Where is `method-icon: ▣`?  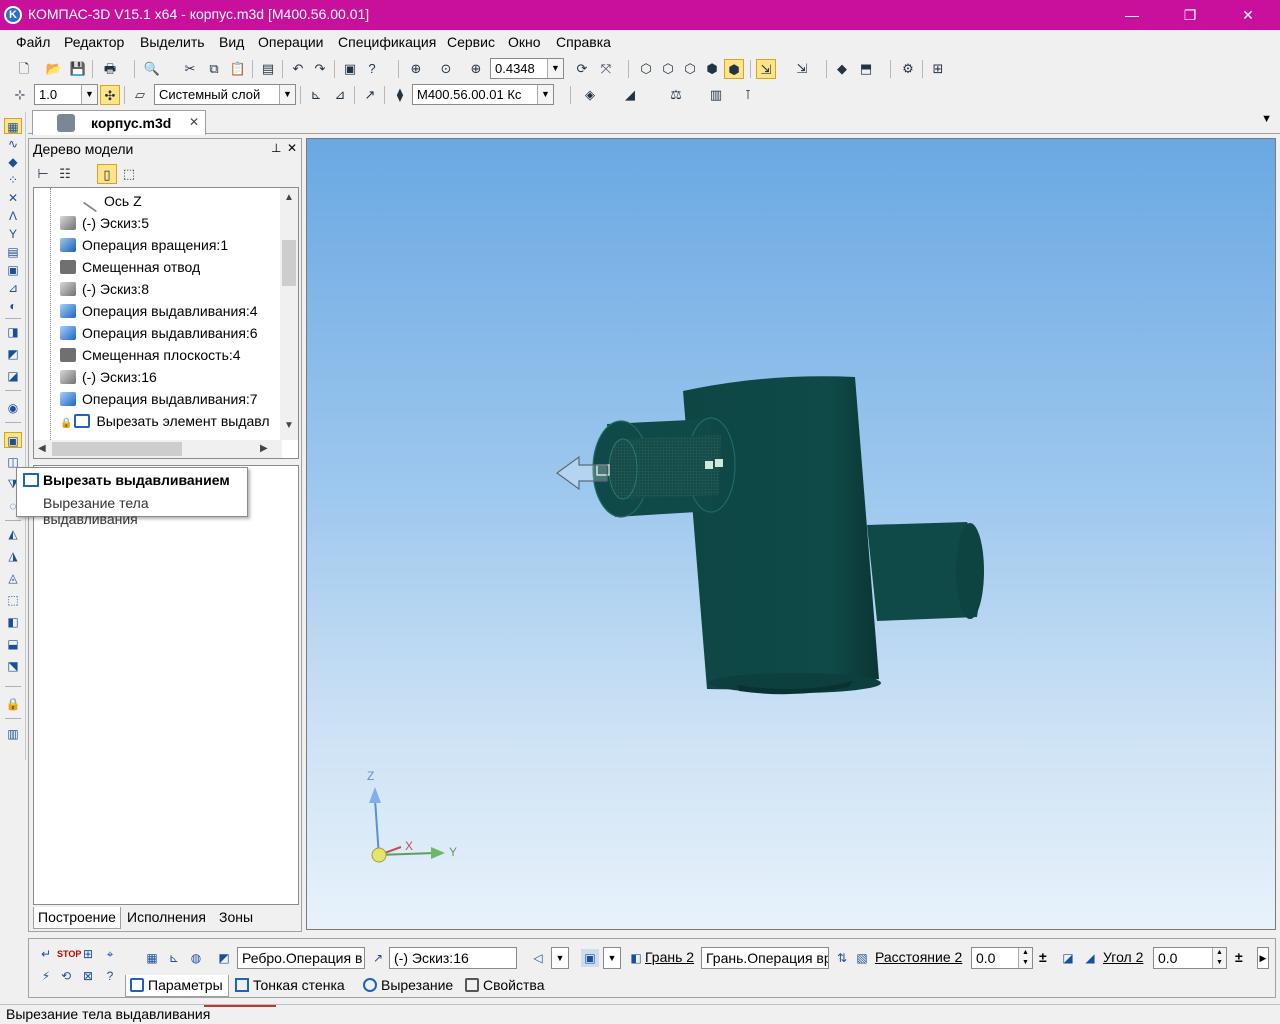 method-icon: ▣ is located at coordinates (590, 958).